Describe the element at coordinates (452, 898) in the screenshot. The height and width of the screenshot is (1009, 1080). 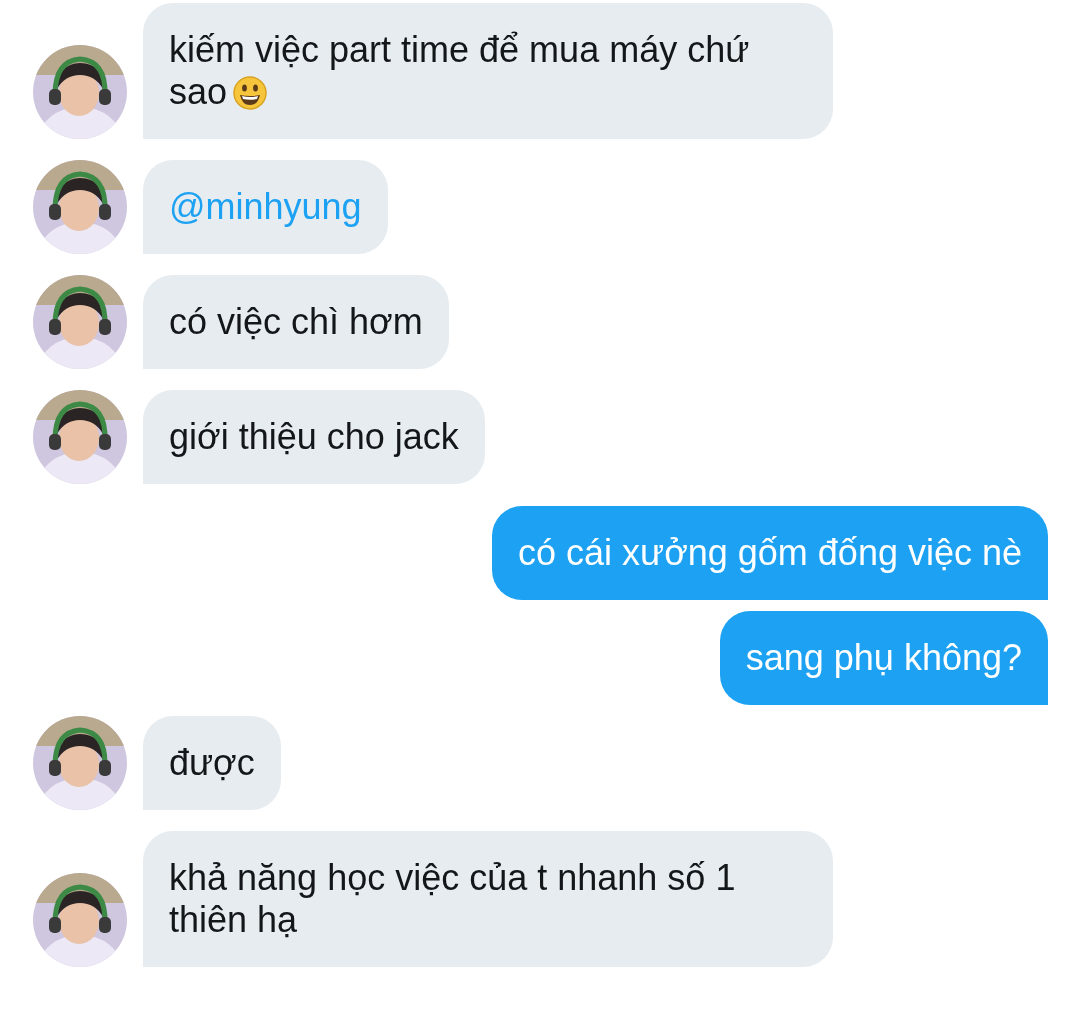
I see `message-text: khả năng học việc của t nhanh số 1 thiên hạ` at that location.